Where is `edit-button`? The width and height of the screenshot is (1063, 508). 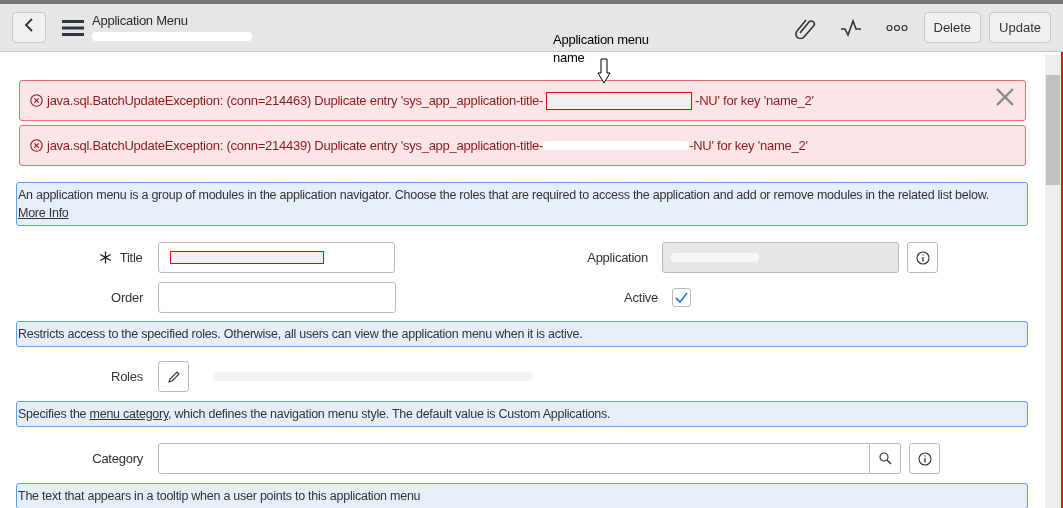 edit-button is located at coordinates (173, 376).